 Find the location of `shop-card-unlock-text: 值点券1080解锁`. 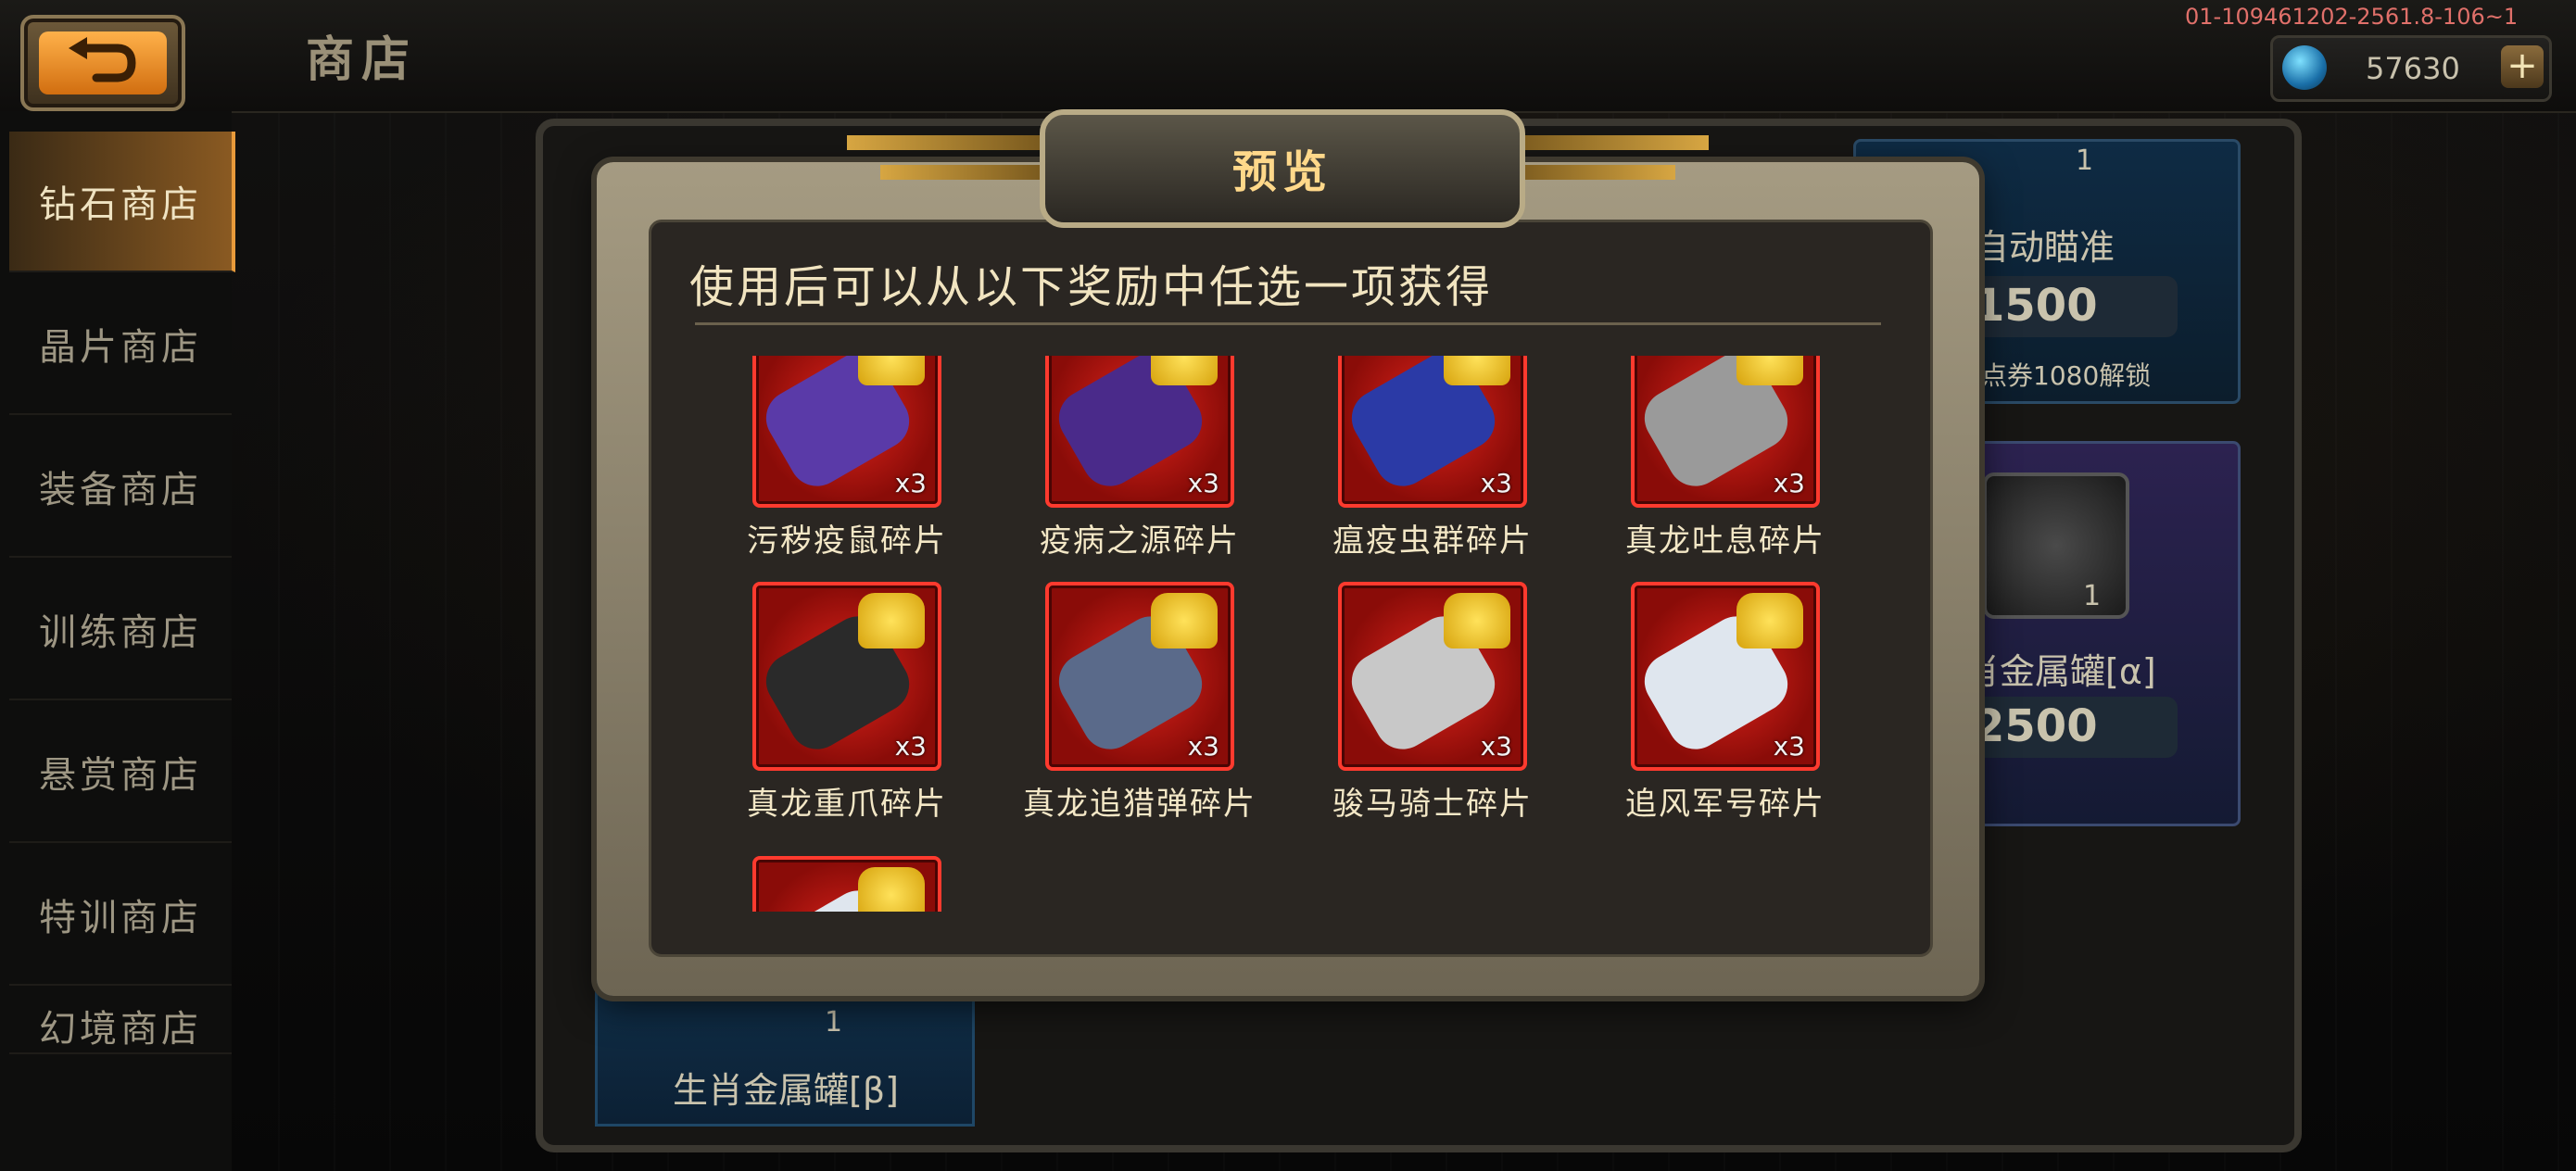

shop-card-unlock-text: 值点券1080解锁 is located at coordinates (2054, 376).